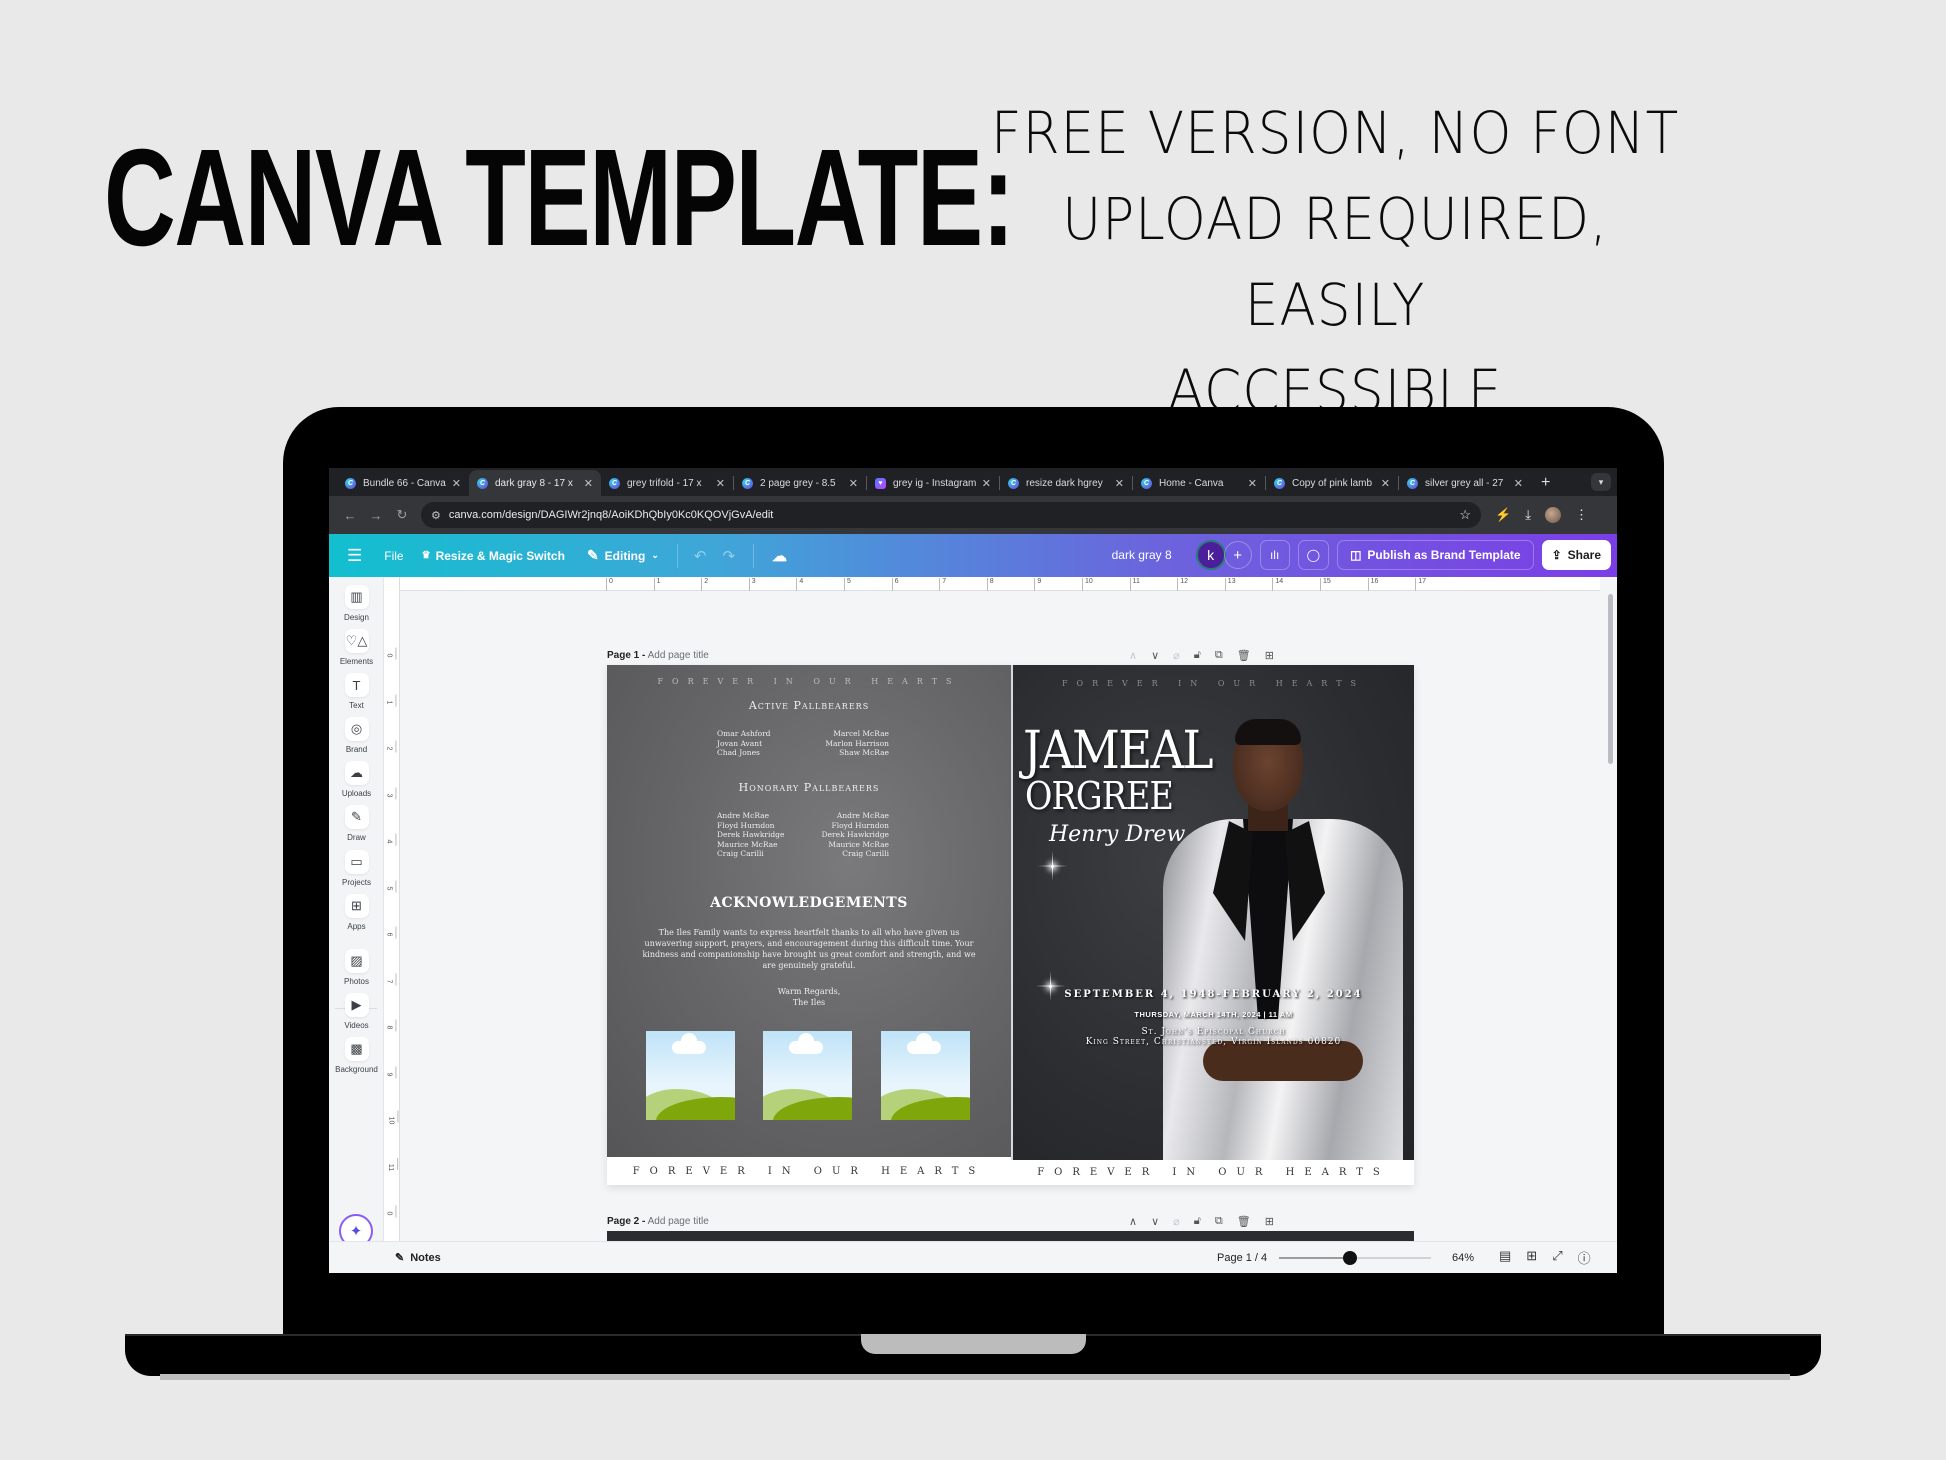  I want to click on share-button: ⇪ Share, so click(1576, 555).